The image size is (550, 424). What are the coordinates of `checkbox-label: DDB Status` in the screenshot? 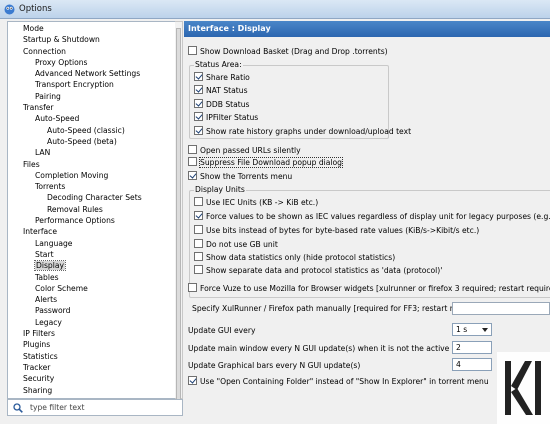 It's located at (228, 104).